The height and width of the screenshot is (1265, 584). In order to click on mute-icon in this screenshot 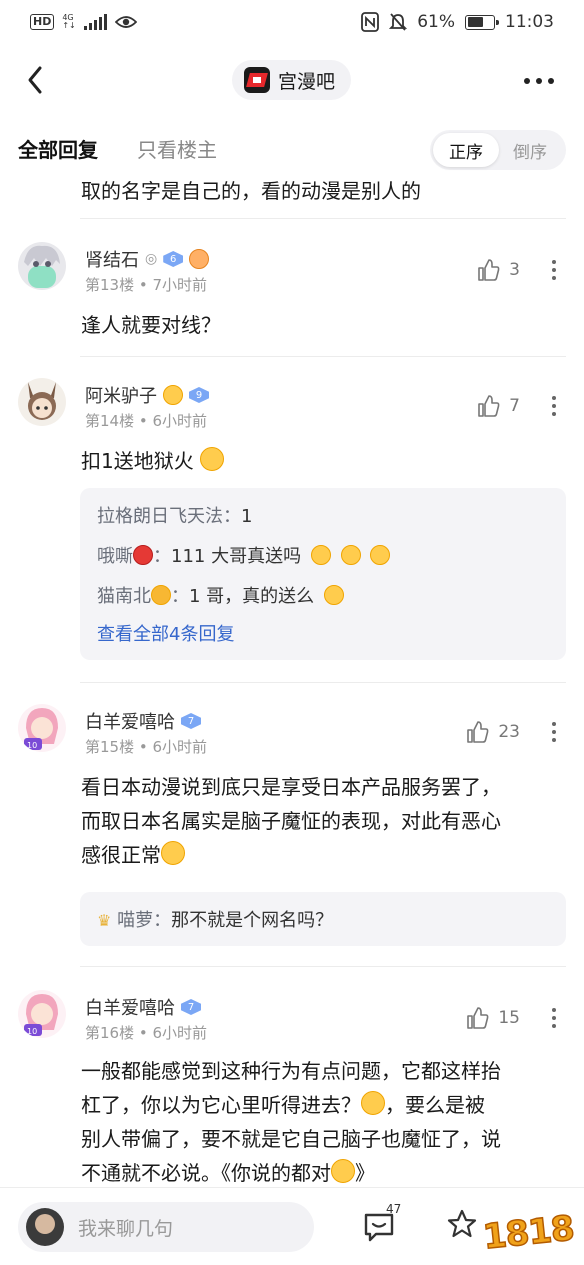, I will do `click(398, 22)`.